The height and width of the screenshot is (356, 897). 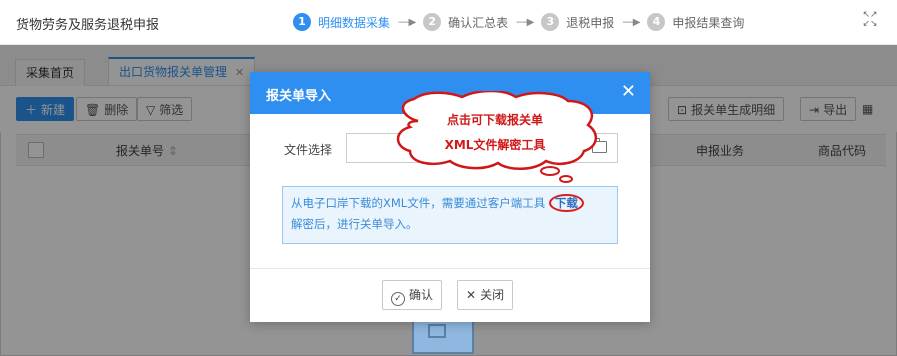 I want to click on callout-text: XML文件解密工具, so click(x=495, y=145).